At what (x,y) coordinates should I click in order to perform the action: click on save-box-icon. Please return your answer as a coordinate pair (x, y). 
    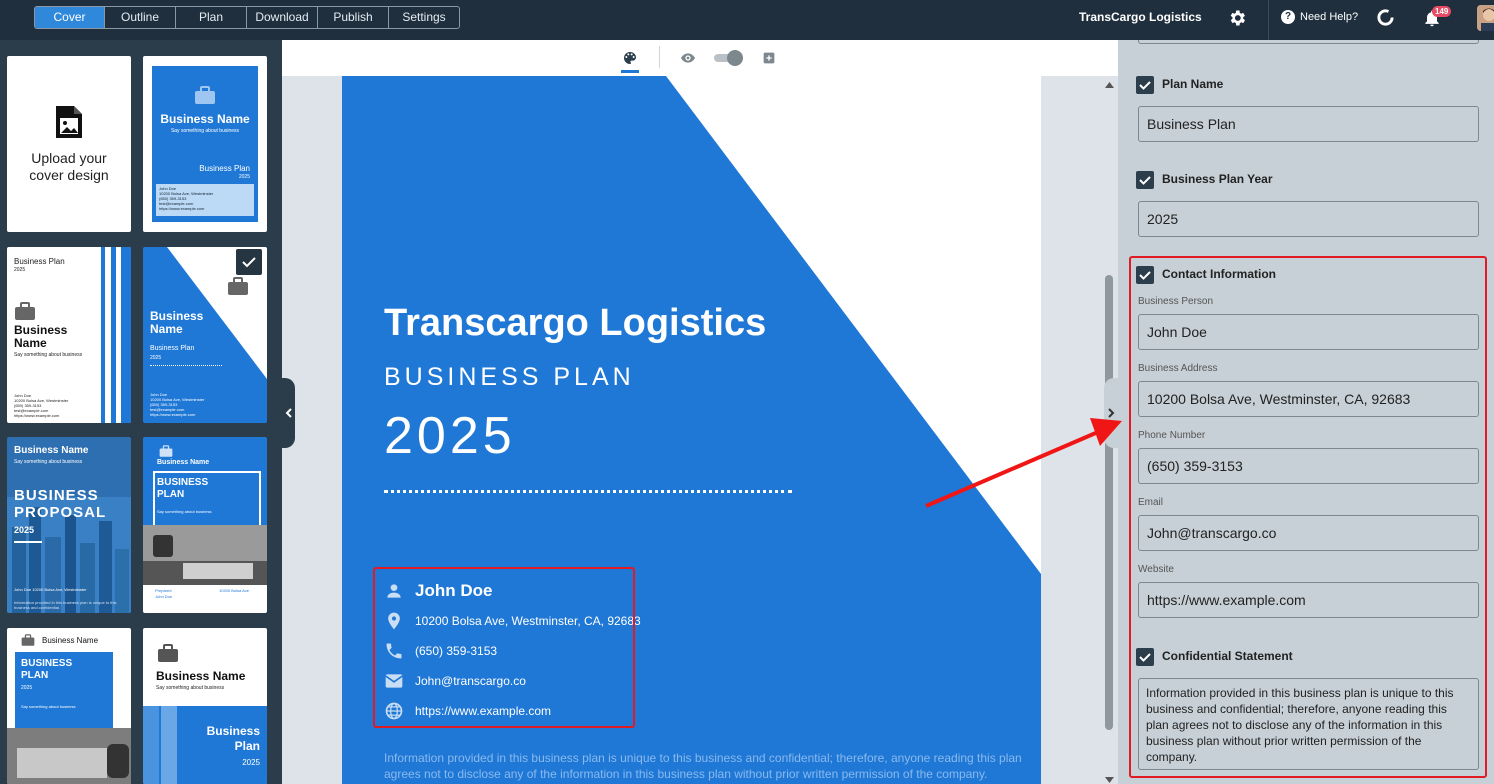
    Looking at the image, I should click on (769, 58).